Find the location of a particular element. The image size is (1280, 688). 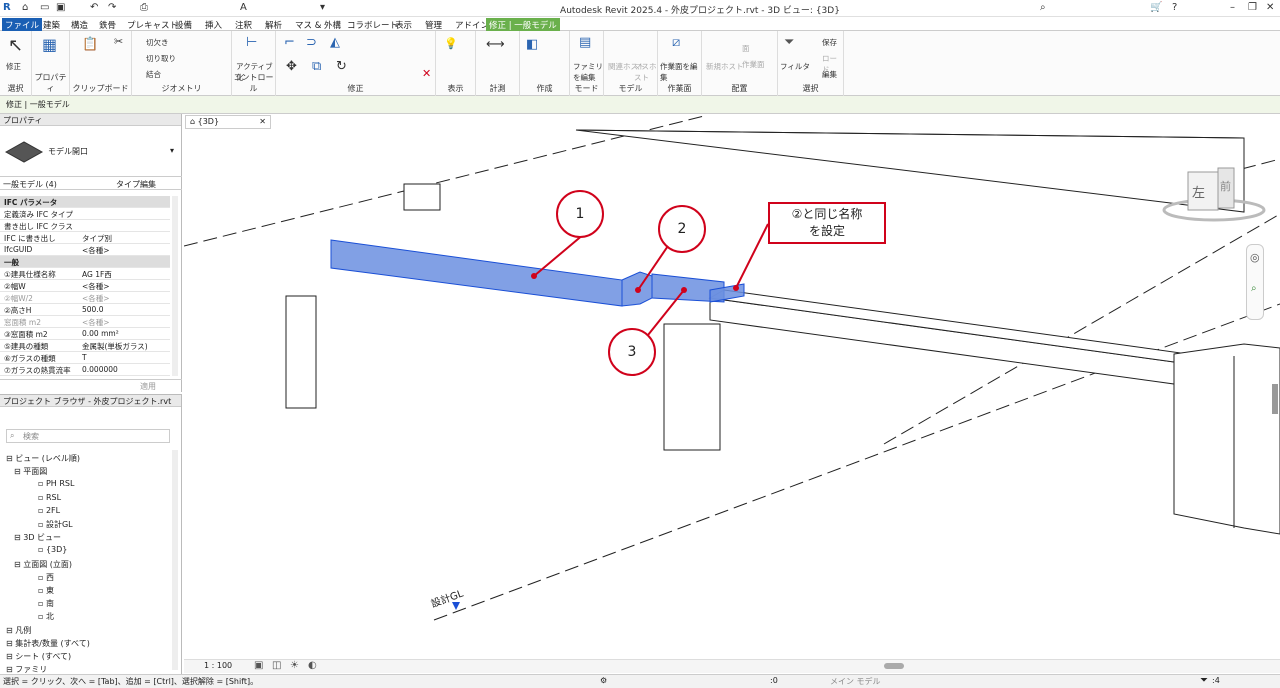

property-row: IfcGUID <各種> is located at coordinates (85, 250).